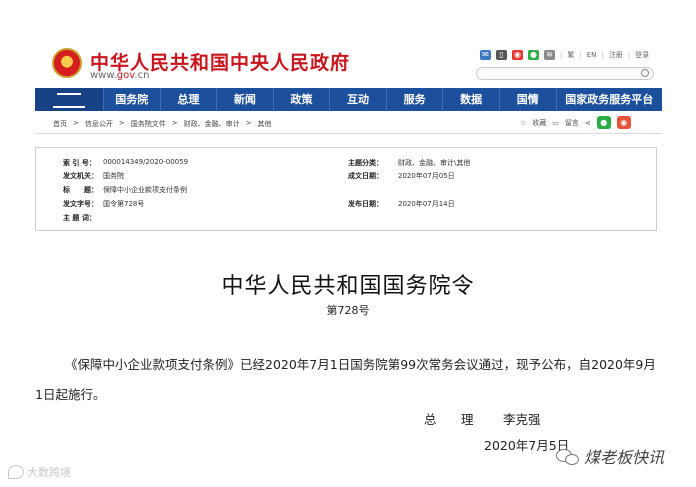 Image resolution: width=696 pixels, height=487 pixels. What do you see at coordinates (572, 123) in the screenshot?
I see `comment-link: 留言` at bounding box center [572, 123].